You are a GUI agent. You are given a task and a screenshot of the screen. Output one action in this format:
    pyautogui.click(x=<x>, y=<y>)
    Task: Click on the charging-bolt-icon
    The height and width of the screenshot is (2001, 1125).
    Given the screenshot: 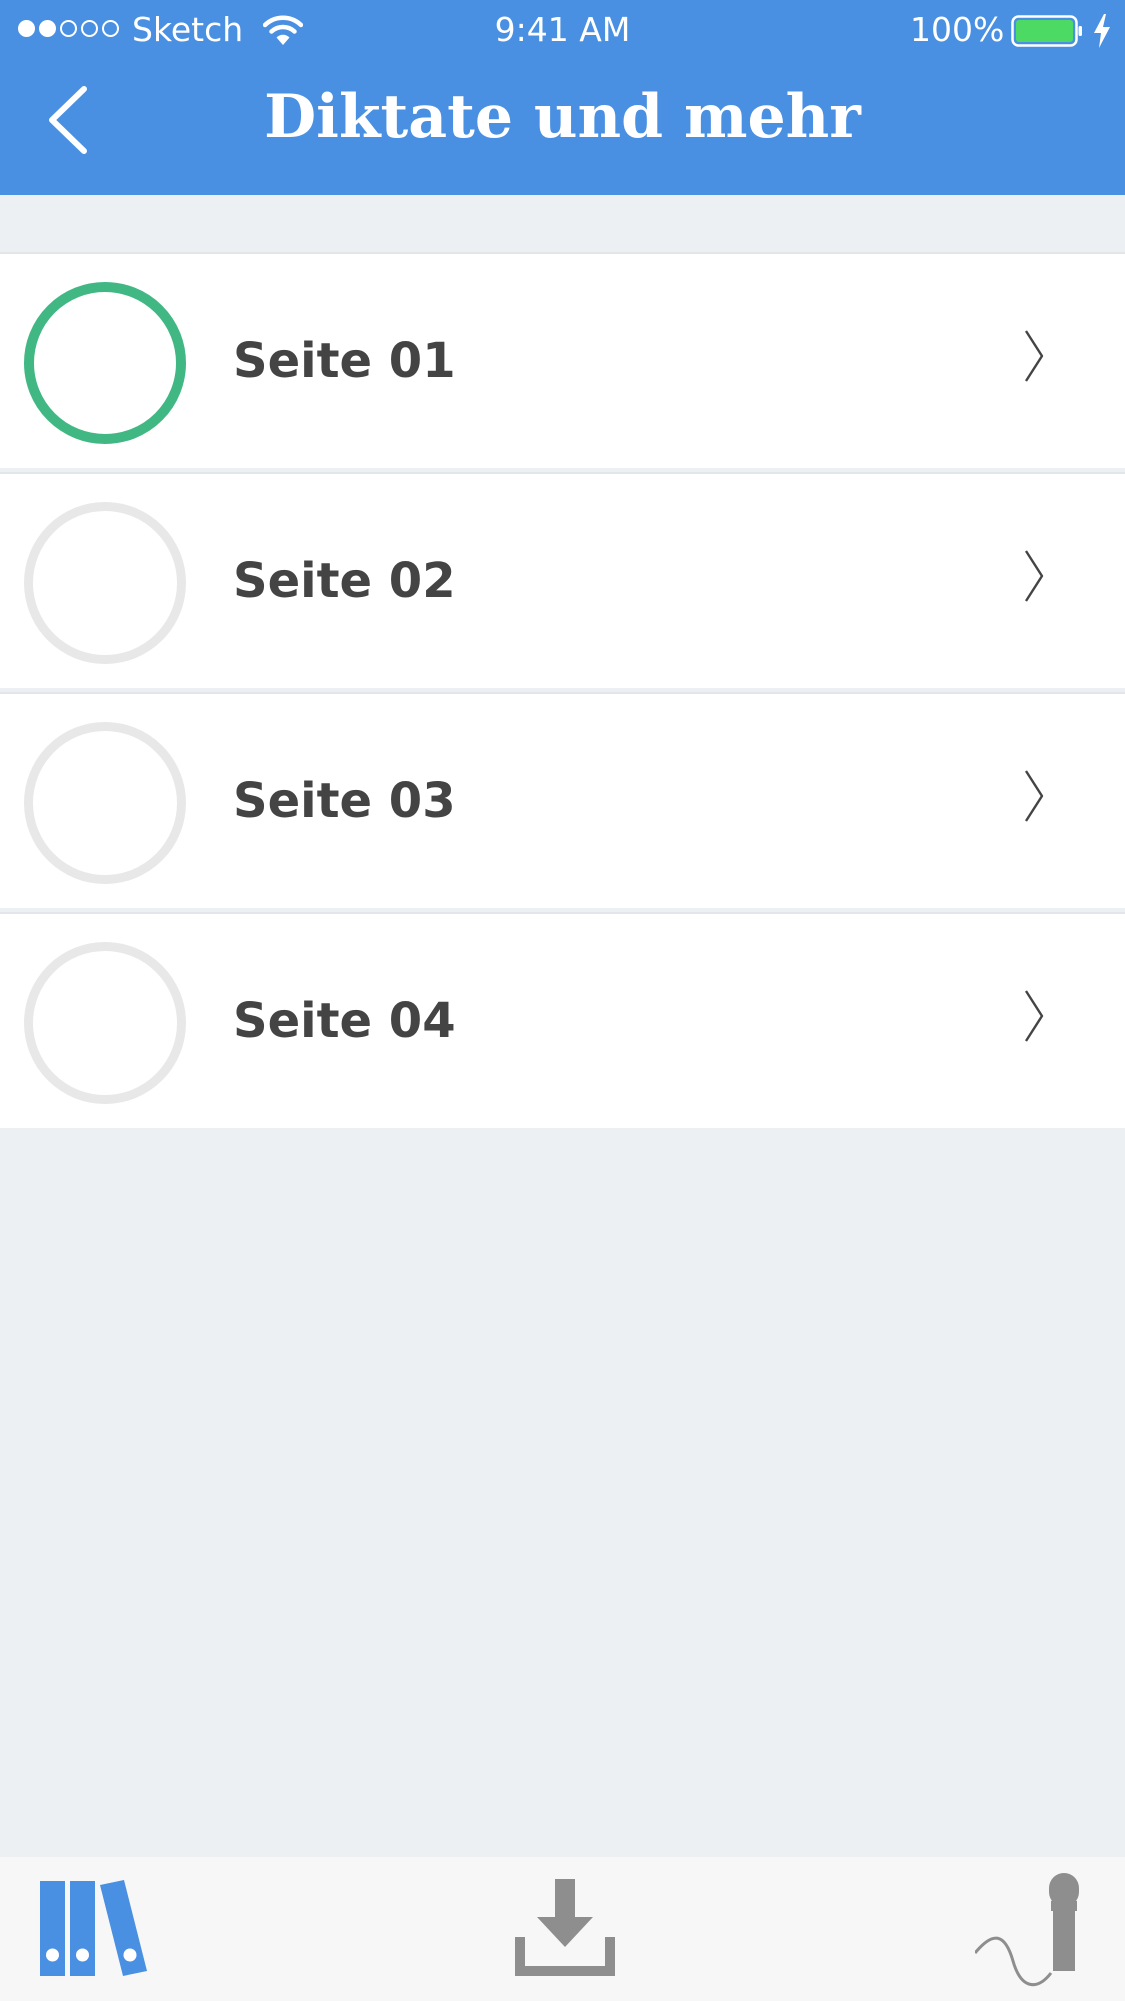 What is the action you would take?
    pyautogui.click(x=1102, y=31)
    